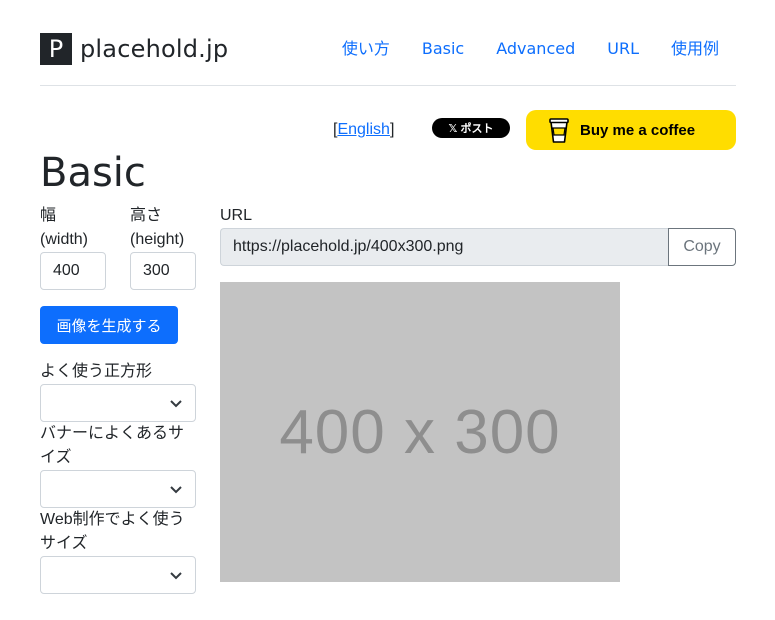  Describe the element at coordinates (623, 49) in the screenshot. I see `nav-url: URL` at that location.